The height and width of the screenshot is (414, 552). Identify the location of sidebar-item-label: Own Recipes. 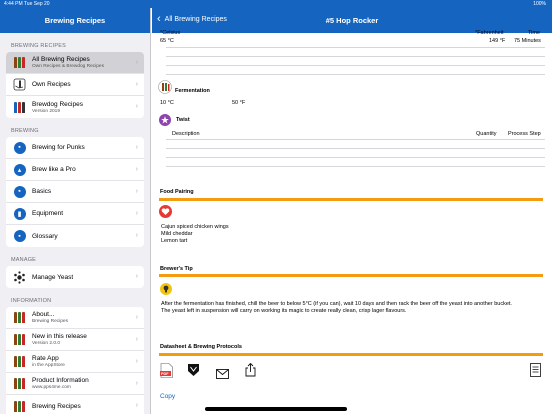
(51, 84).